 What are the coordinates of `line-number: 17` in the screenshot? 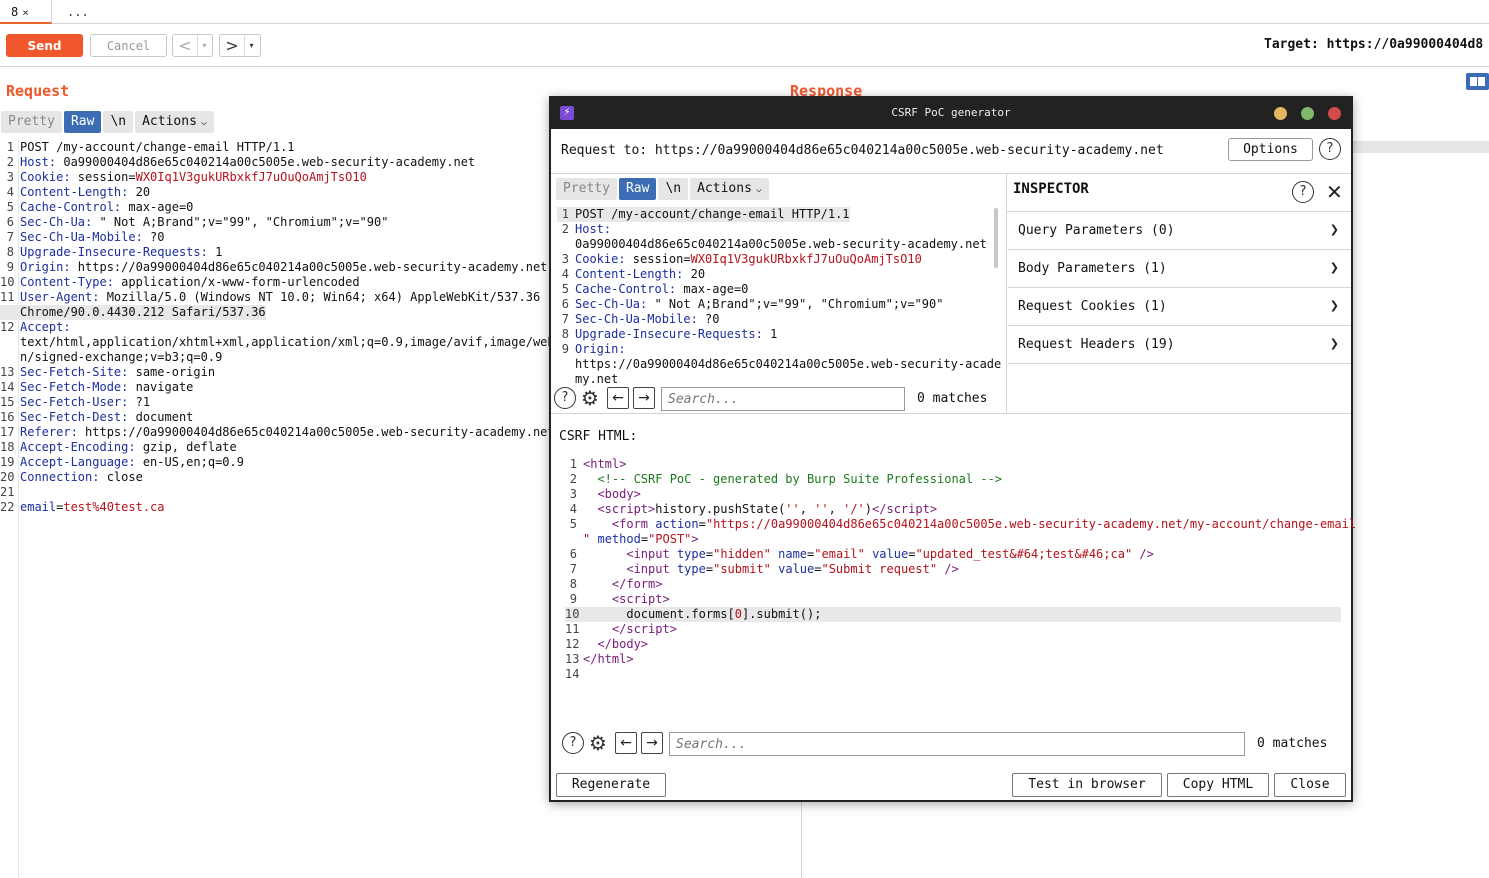 It's located at (7, 432).